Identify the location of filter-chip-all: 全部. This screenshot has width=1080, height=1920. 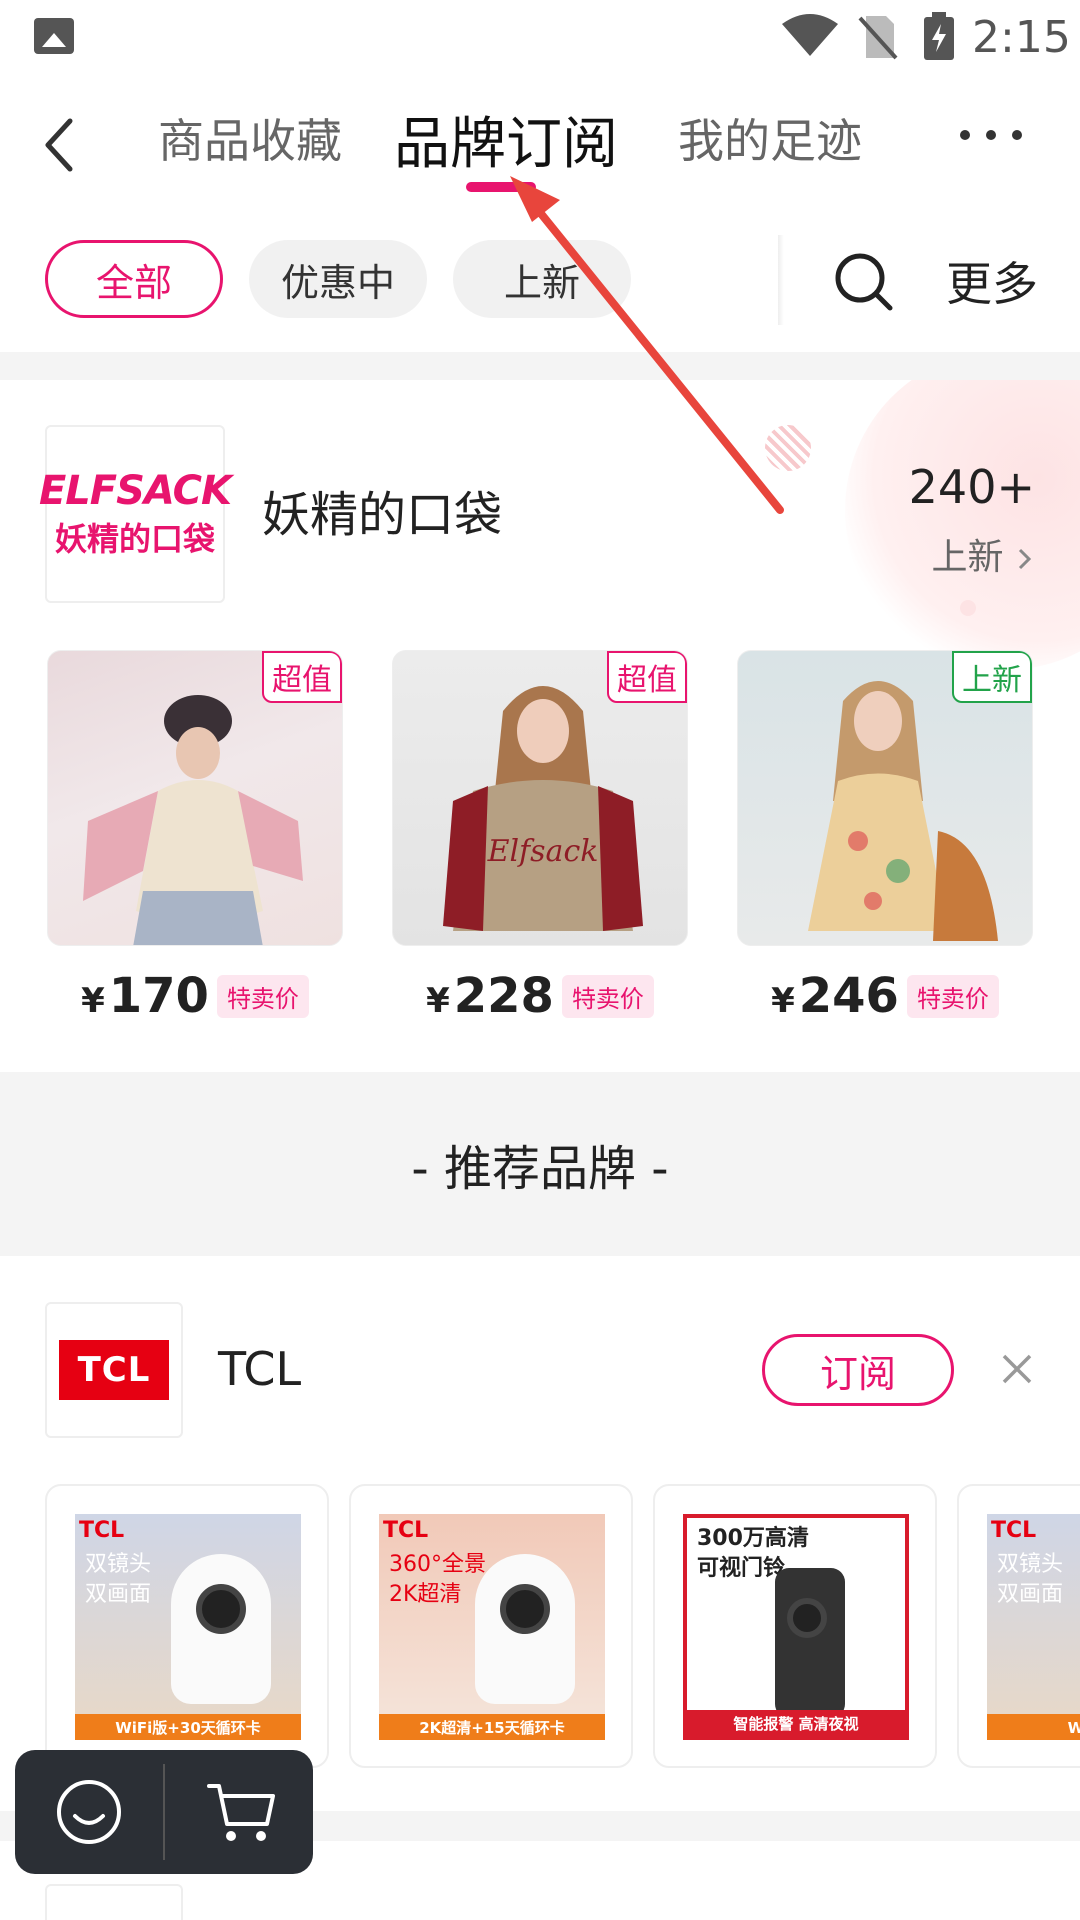
(134, 279).